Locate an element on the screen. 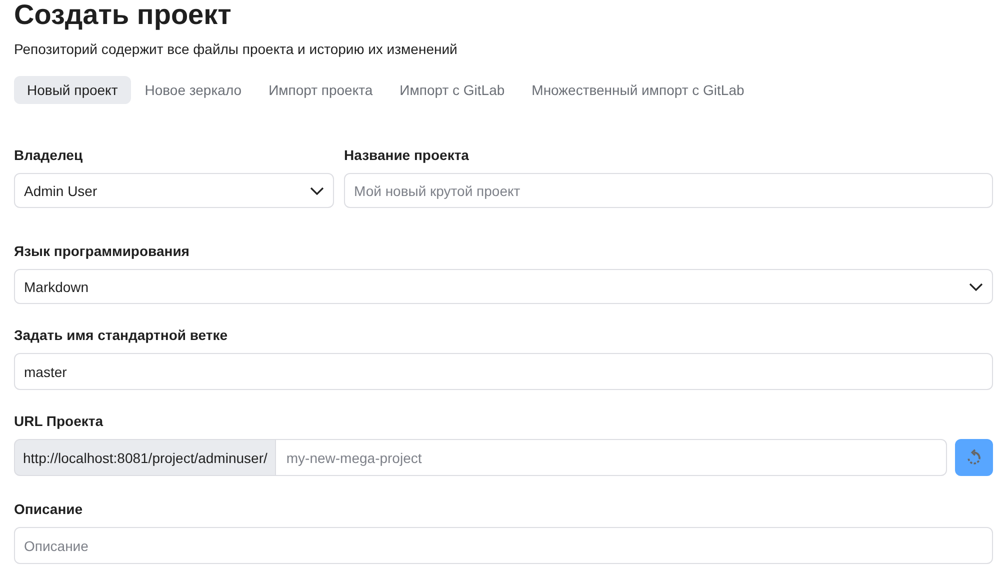  language-select: Markdown is located at coordinates (503, 286).